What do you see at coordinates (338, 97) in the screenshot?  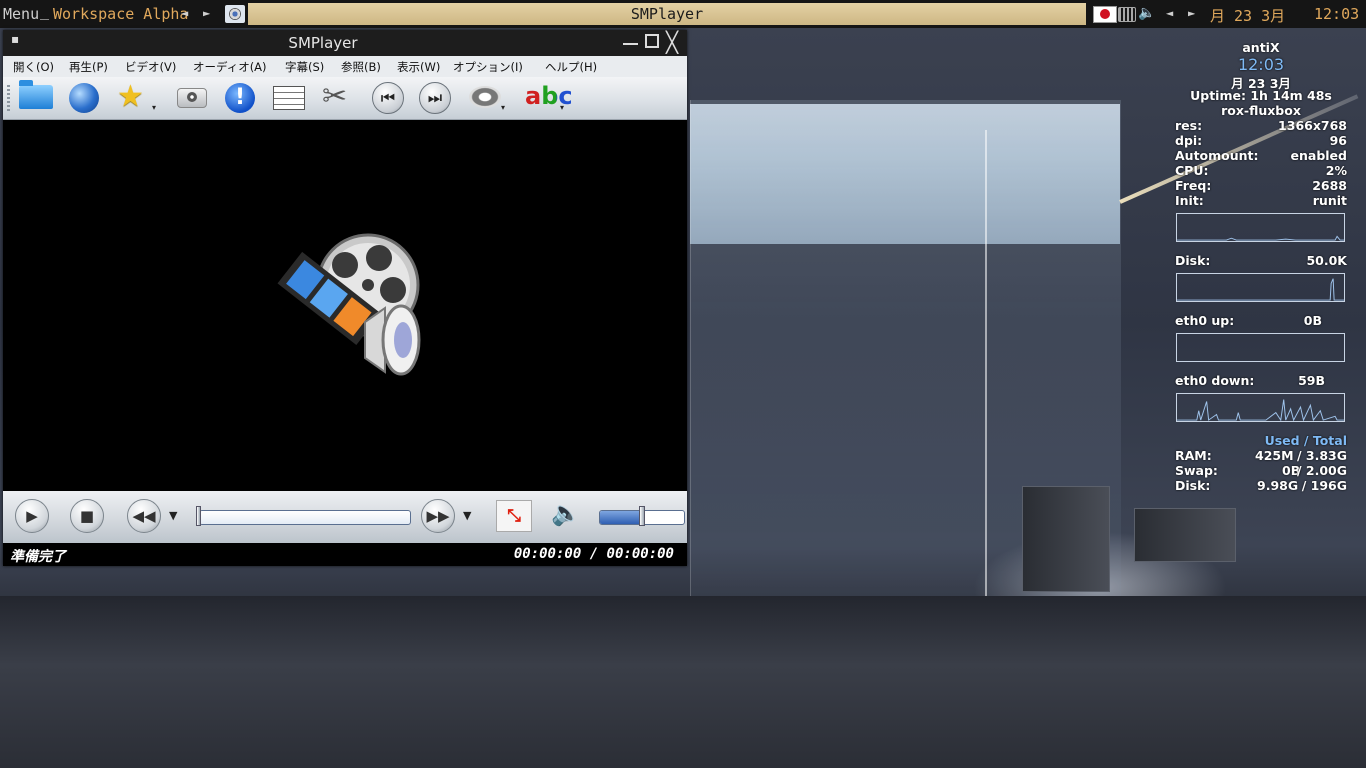 I see `preferences-tools-icon: ✂` at bounding box center [338, 97].